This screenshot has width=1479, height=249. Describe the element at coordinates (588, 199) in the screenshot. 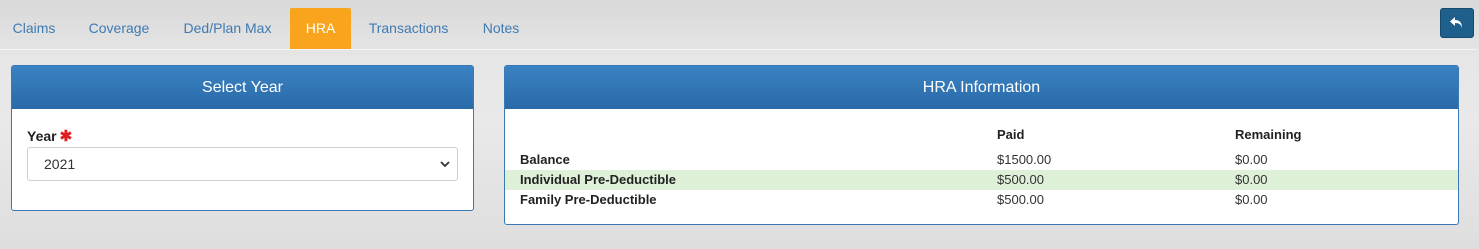

I see `row-label: Family Pre-Deductible` at that location.